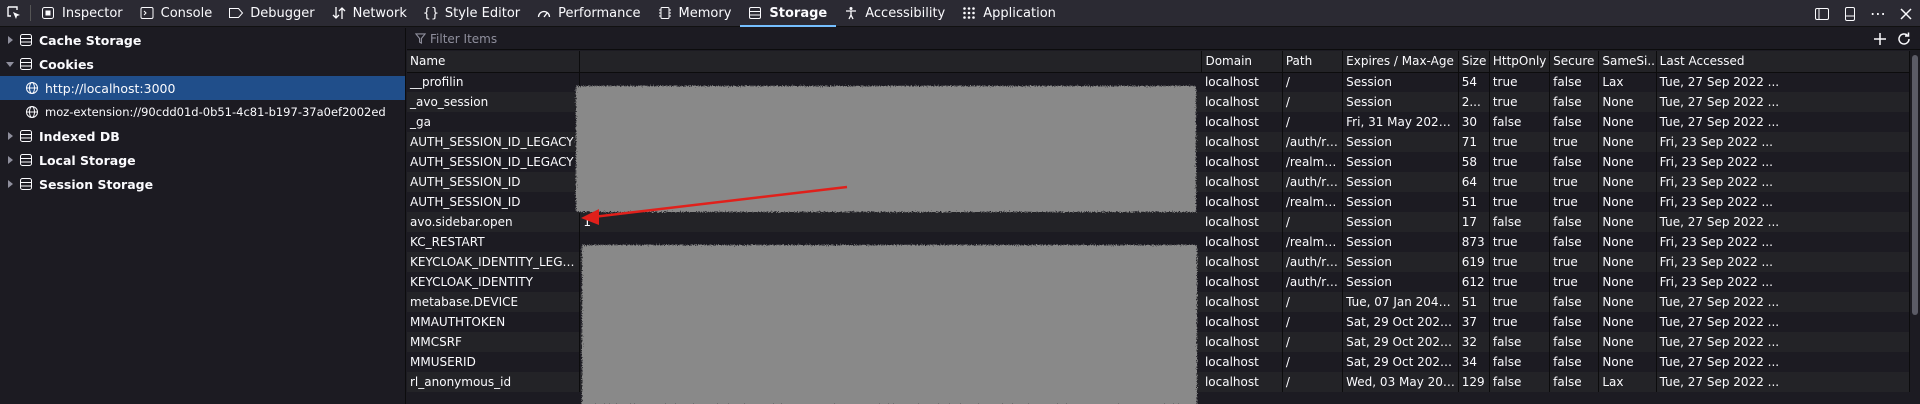 Image resolution: width=1920 pixels, height=404 pixels. Describe the element at coordinates (886, 149) in the screenshot. I see `redaction-block` at that location.